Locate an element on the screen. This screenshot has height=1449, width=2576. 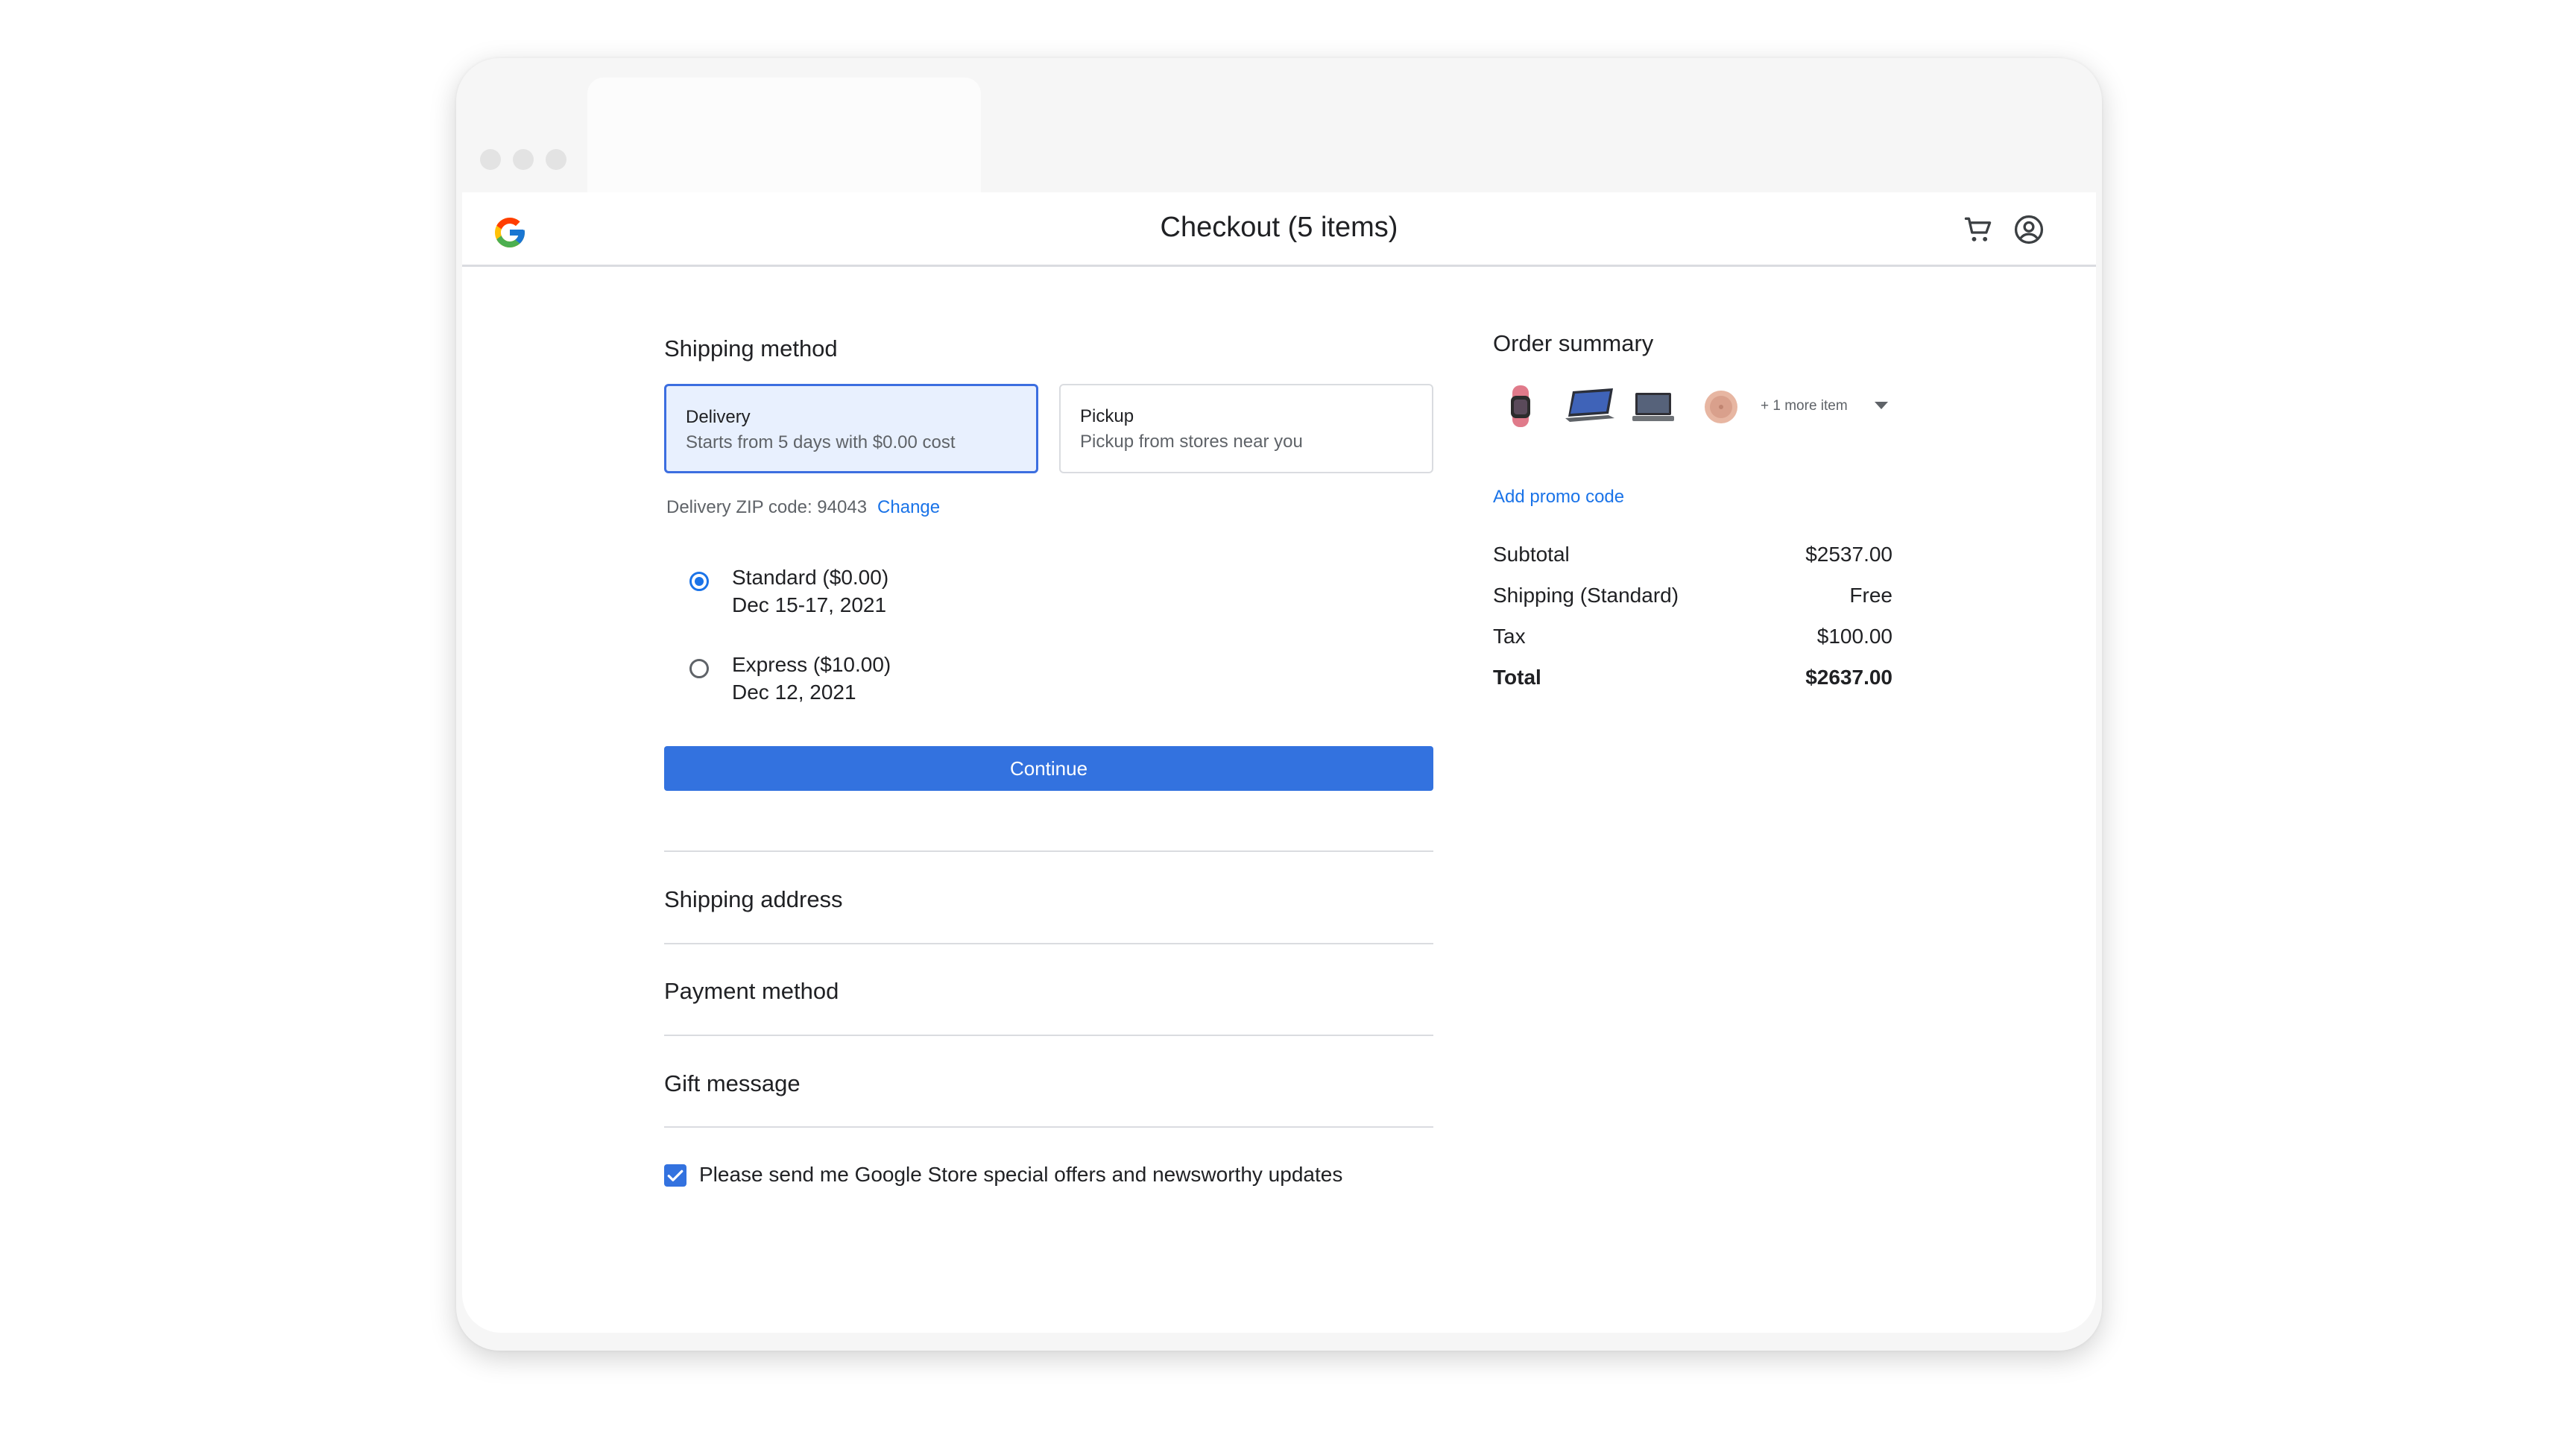
subtotal-label: Subtotal is located at coordinates (1531, 554).